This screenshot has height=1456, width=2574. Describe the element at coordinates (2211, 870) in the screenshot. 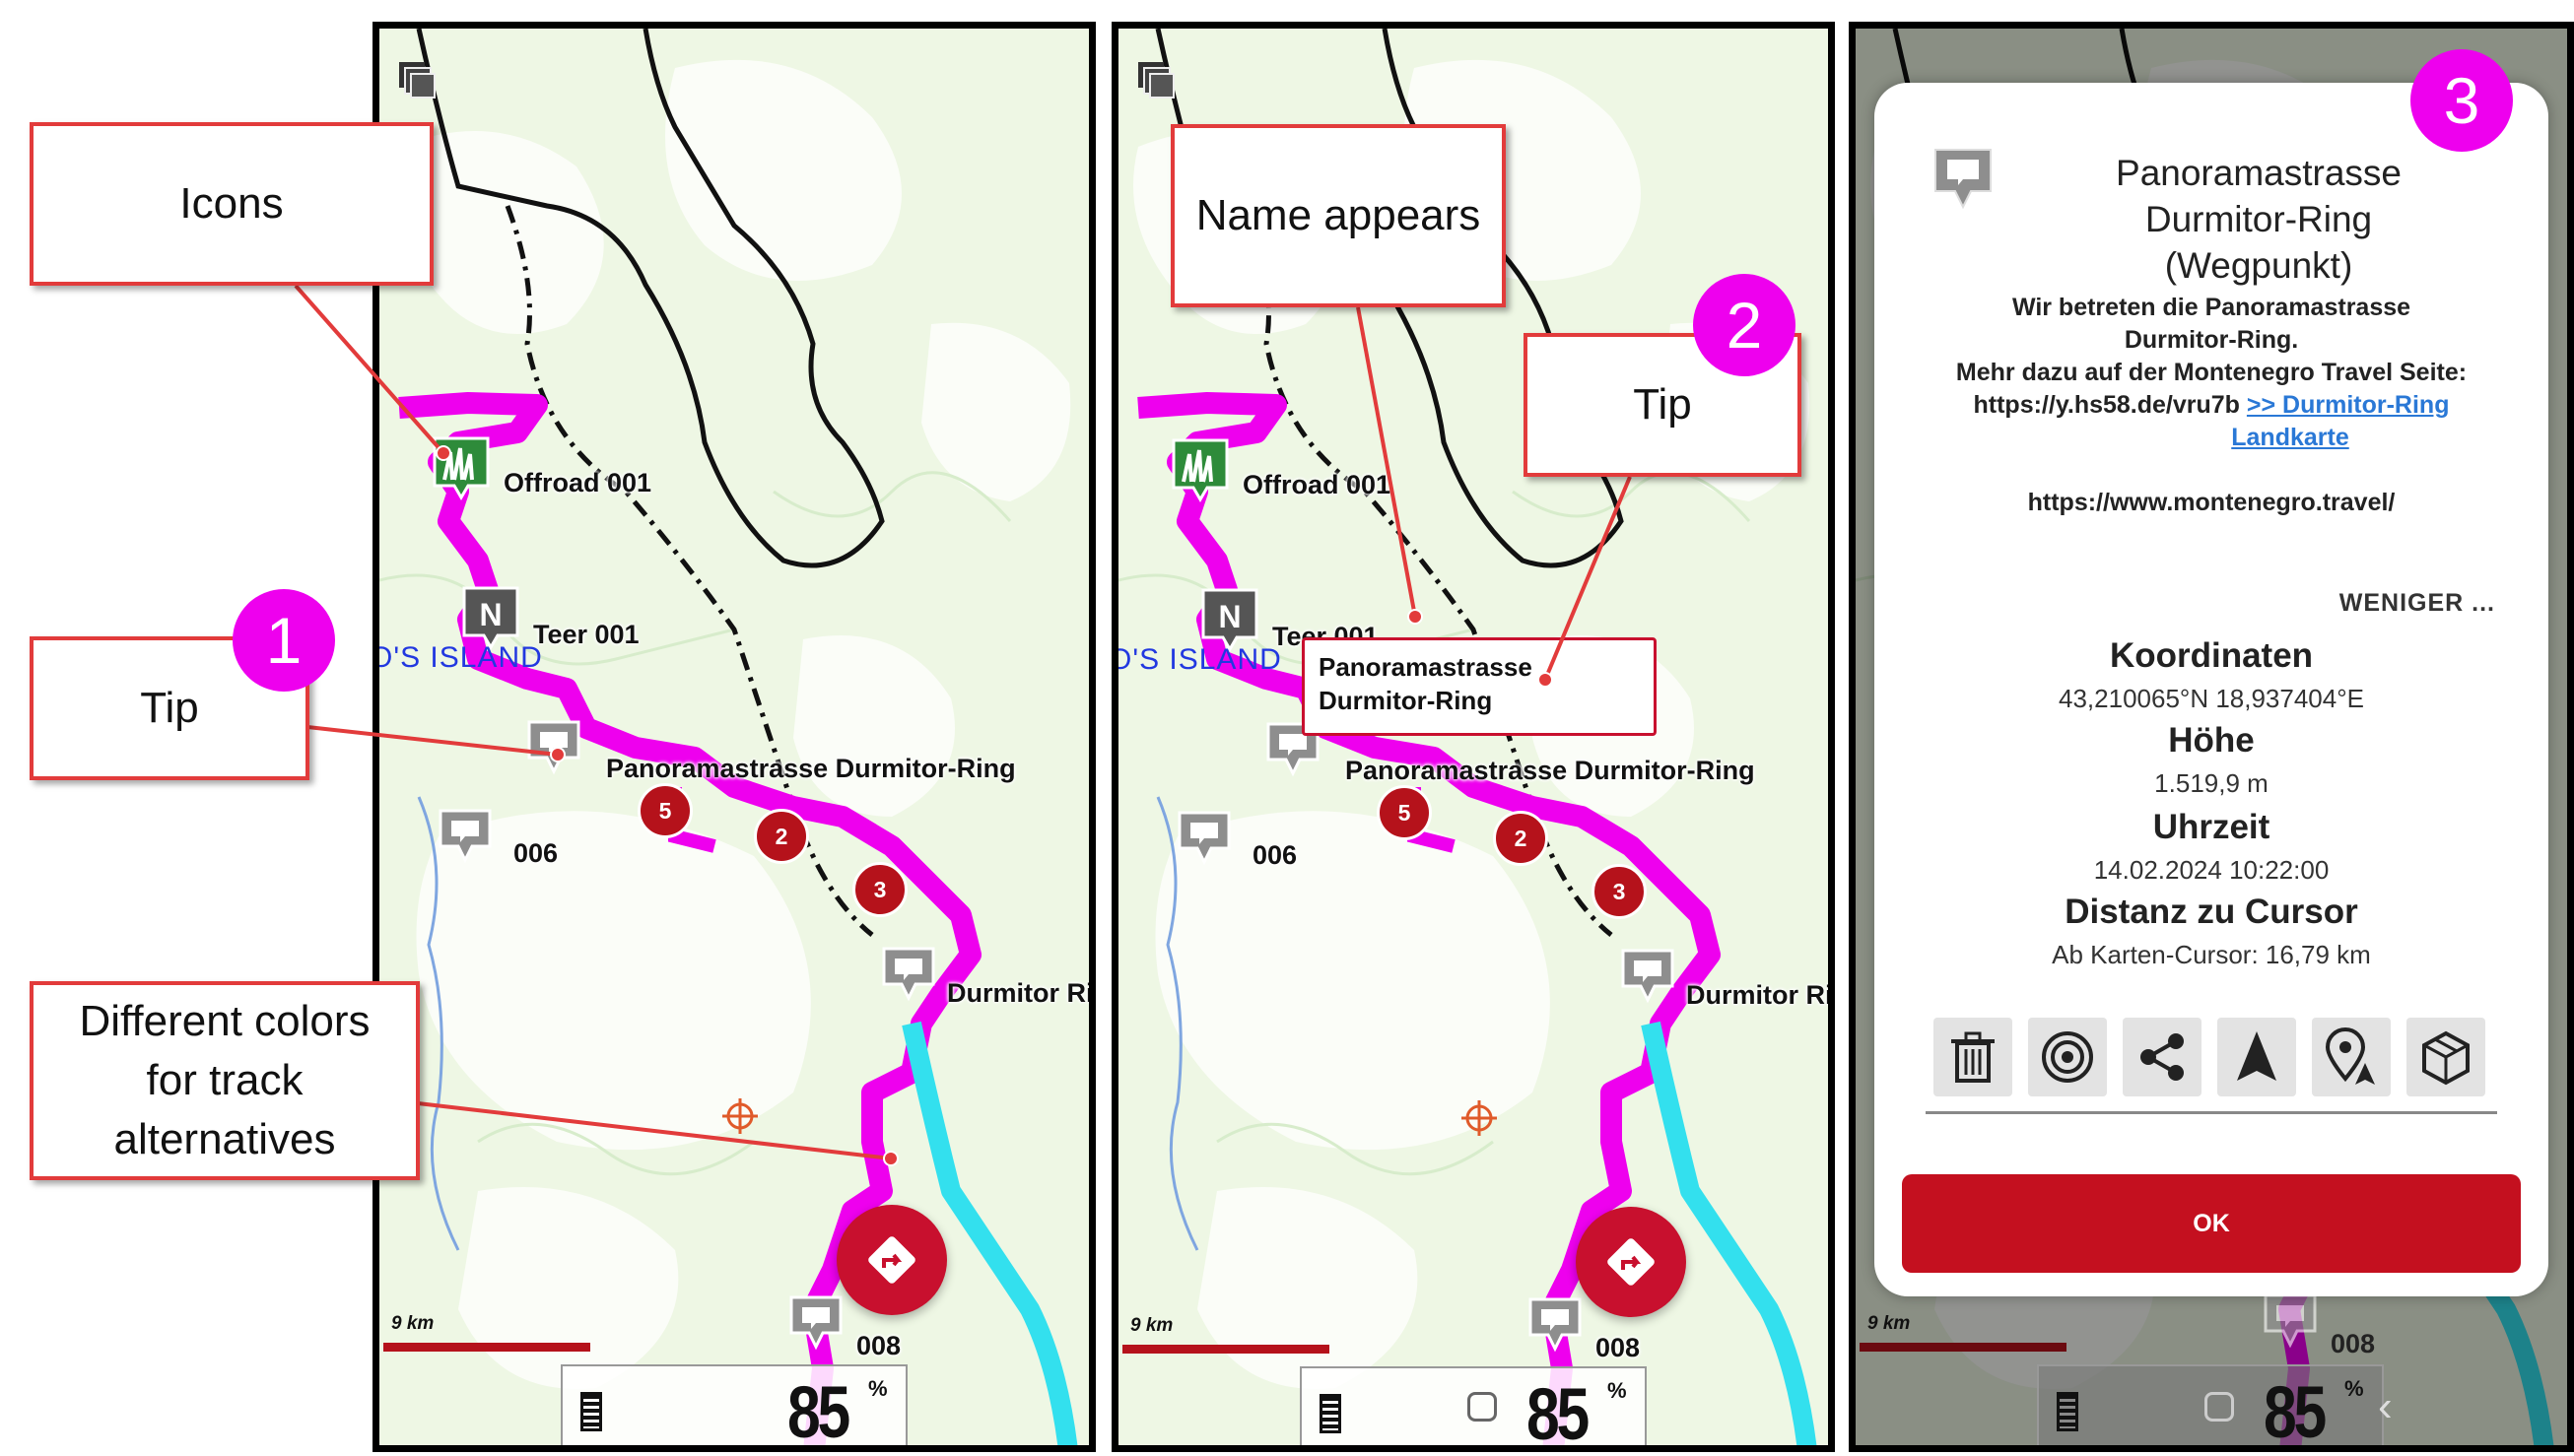

I see `time-value: 14.02.2024 10:22:00` at that location.